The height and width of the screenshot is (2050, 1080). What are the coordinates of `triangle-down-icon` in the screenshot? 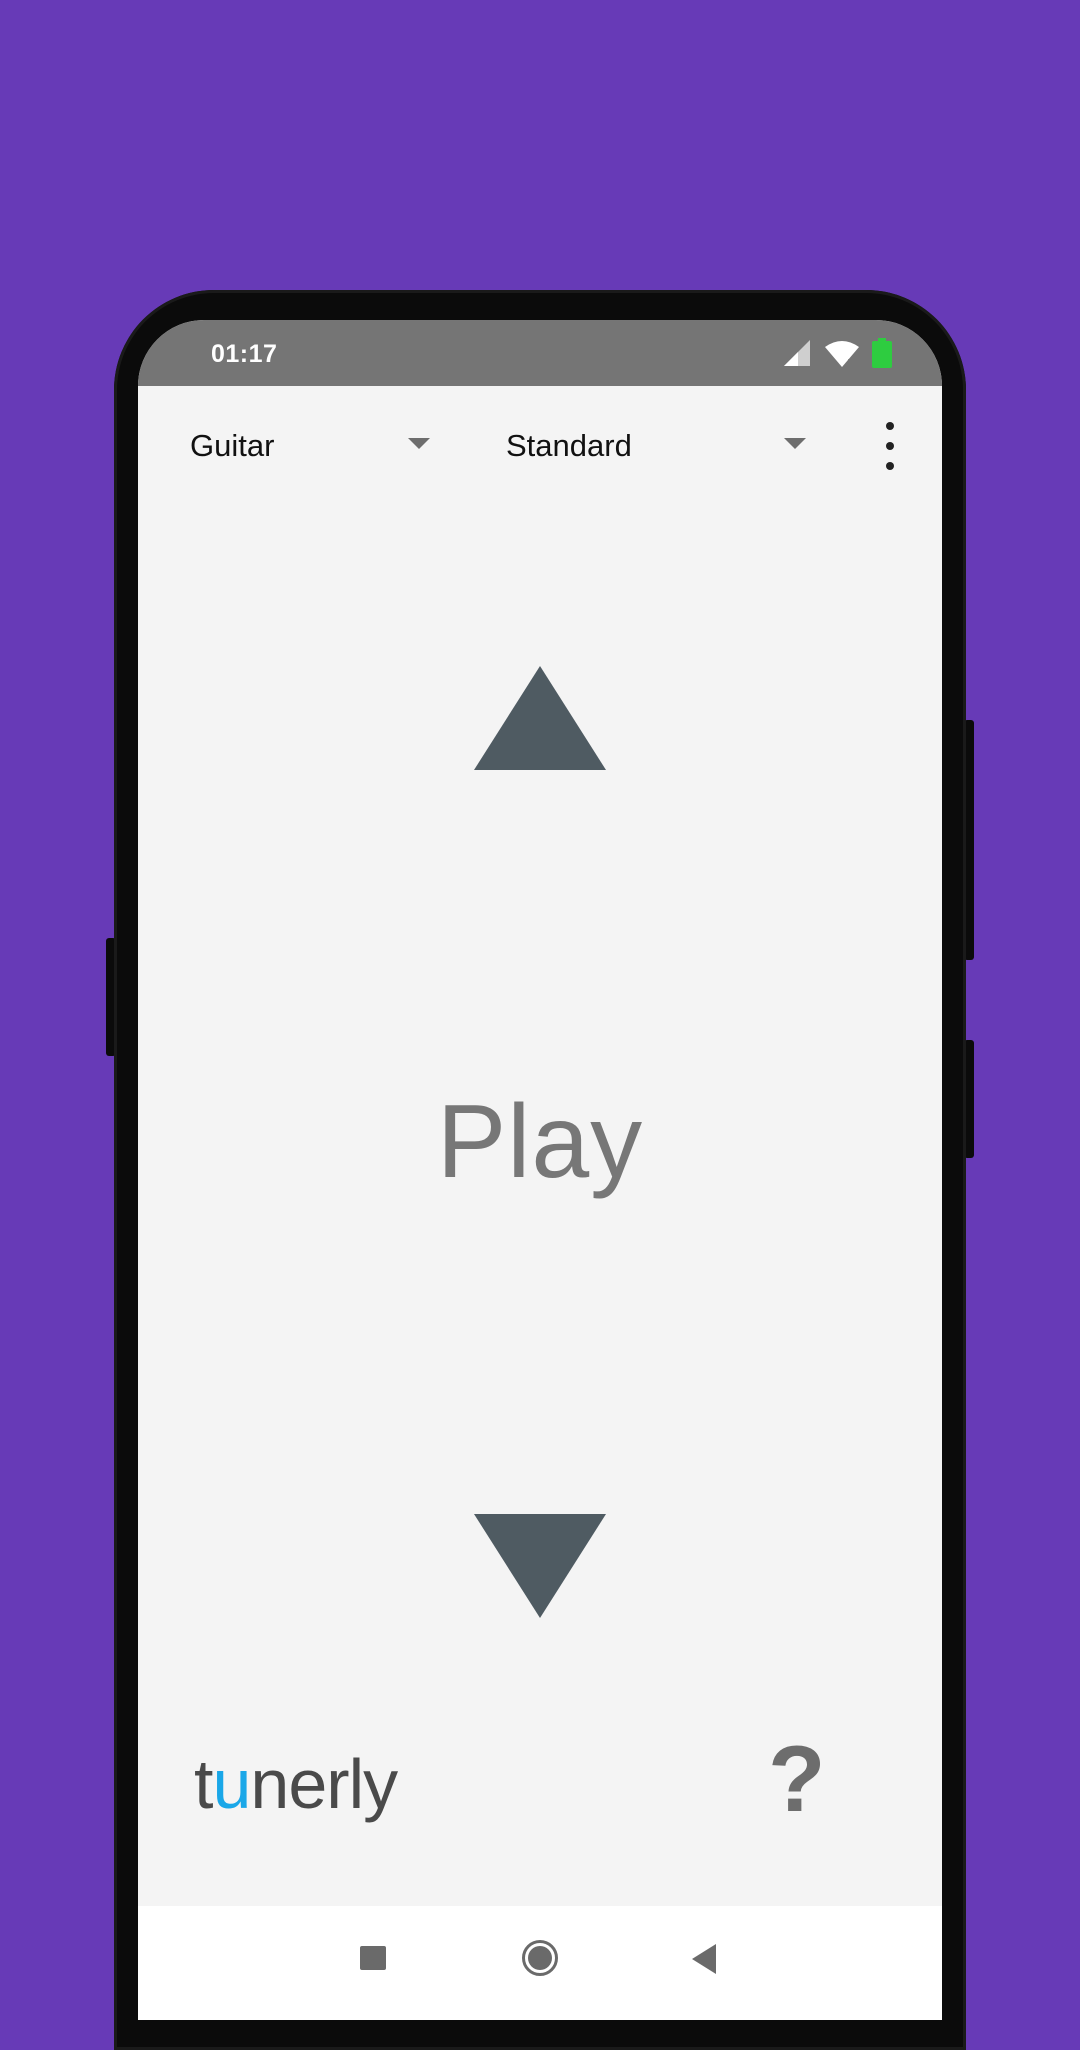 It's located at (540, 1566).